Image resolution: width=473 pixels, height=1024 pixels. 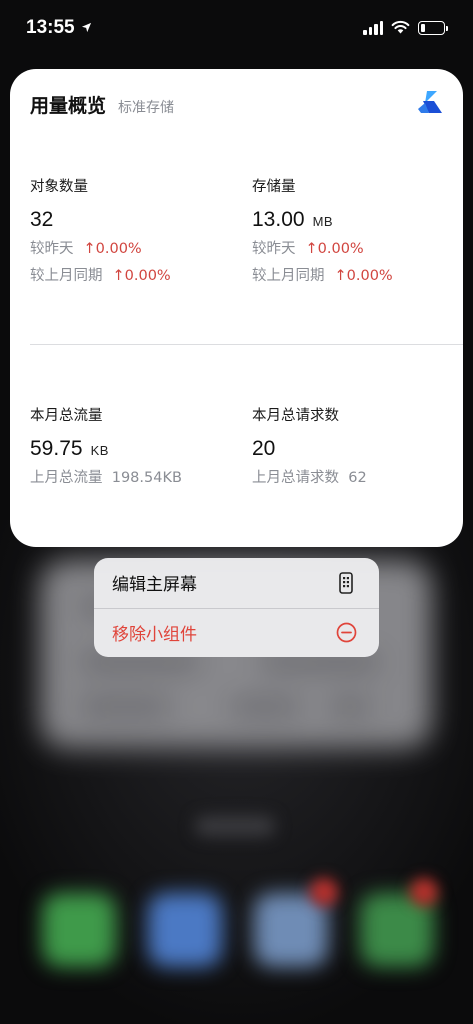 I want to click on blurred-safari-app-icon, so click(x=185, y=930).